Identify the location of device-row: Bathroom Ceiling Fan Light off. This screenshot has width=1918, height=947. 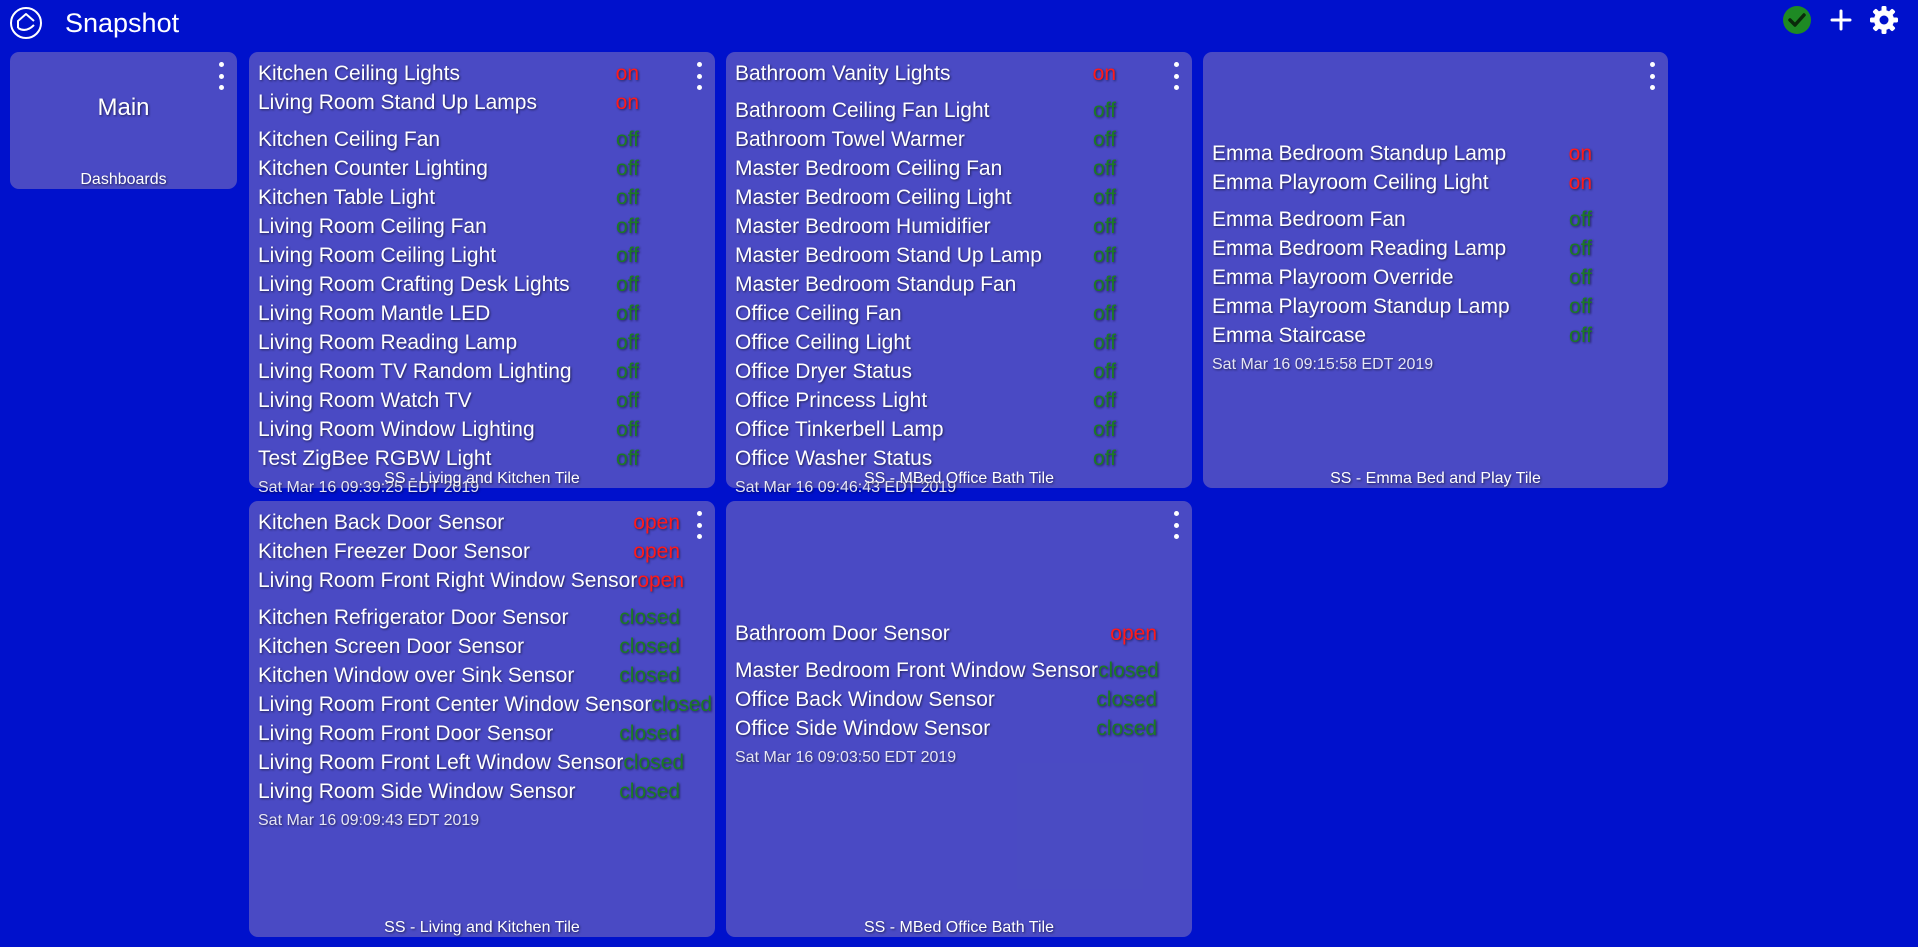
(925, 110).